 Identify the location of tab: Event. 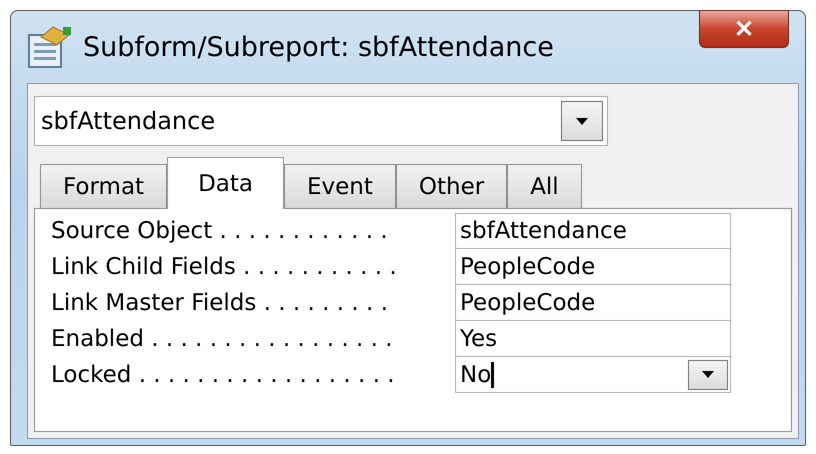
(340, 186).